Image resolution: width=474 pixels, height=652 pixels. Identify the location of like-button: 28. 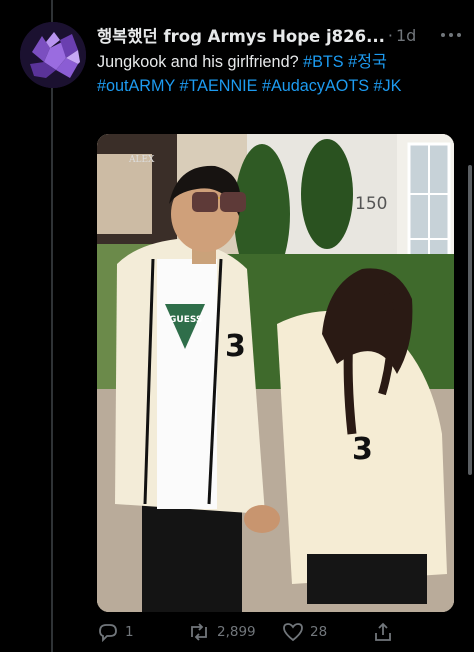
(327, 632).